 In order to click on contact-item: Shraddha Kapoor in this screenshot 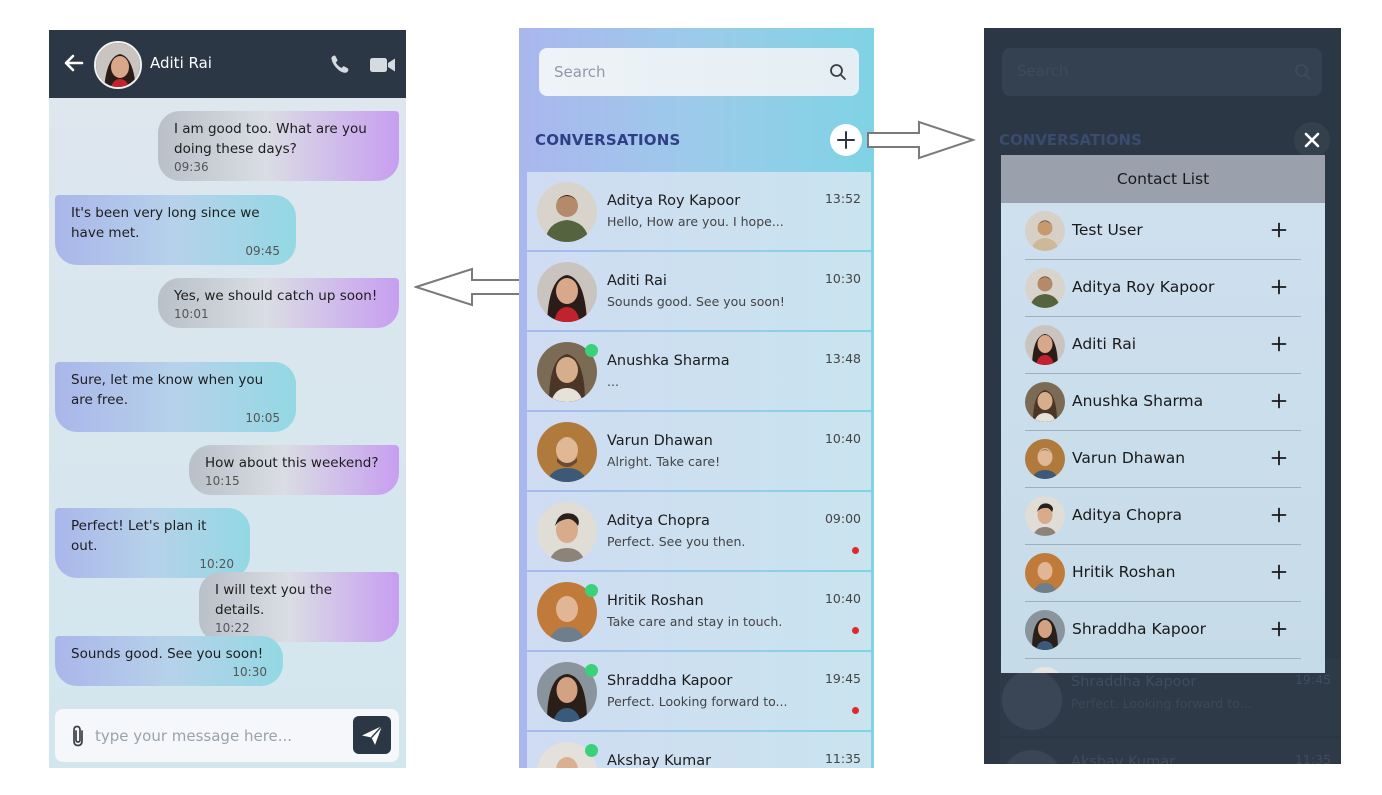, I will do `click(1163, 630)`.